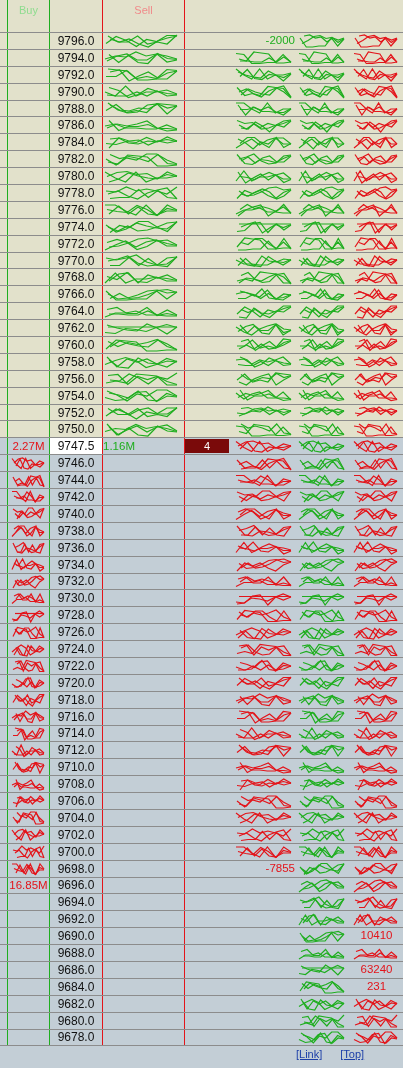  What do you see at coordinates (76, 530) in the screenshot?
I see `price-level: 9738.0` at bounding box center [76, 530].